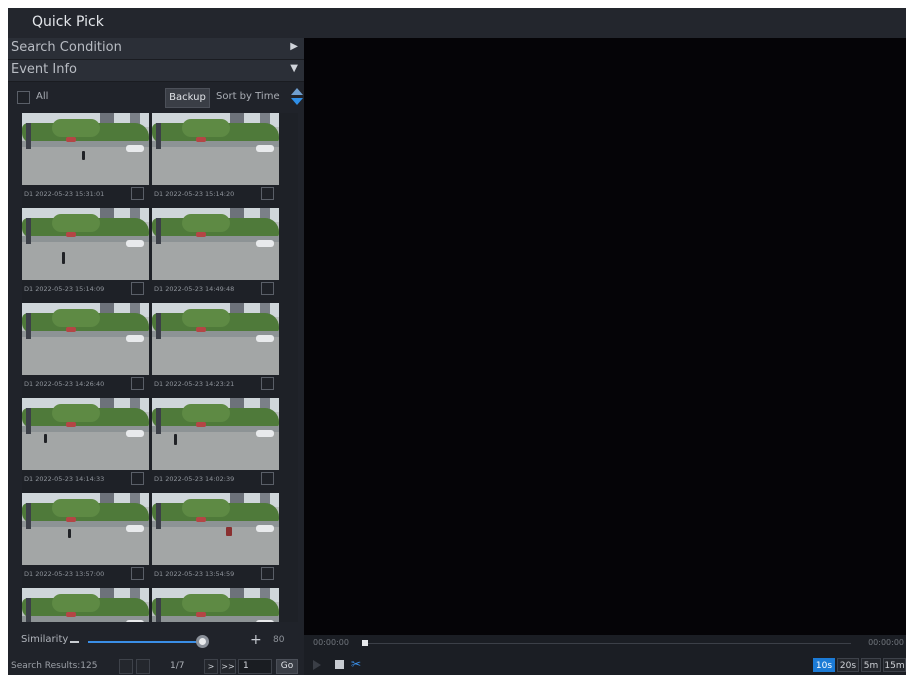 The height and width of the screenshot is (675, 906). I want to click on thumbnail-card: D1 2022-05-23 14:14:33, so click(85, 445).